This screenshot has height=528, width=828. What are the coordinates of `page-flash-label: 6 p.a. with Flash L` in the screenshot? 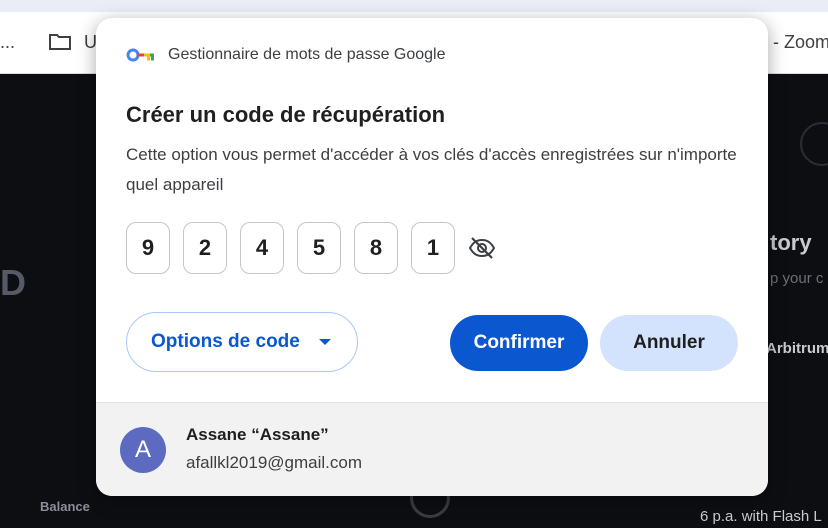 It's located at (761, 516).